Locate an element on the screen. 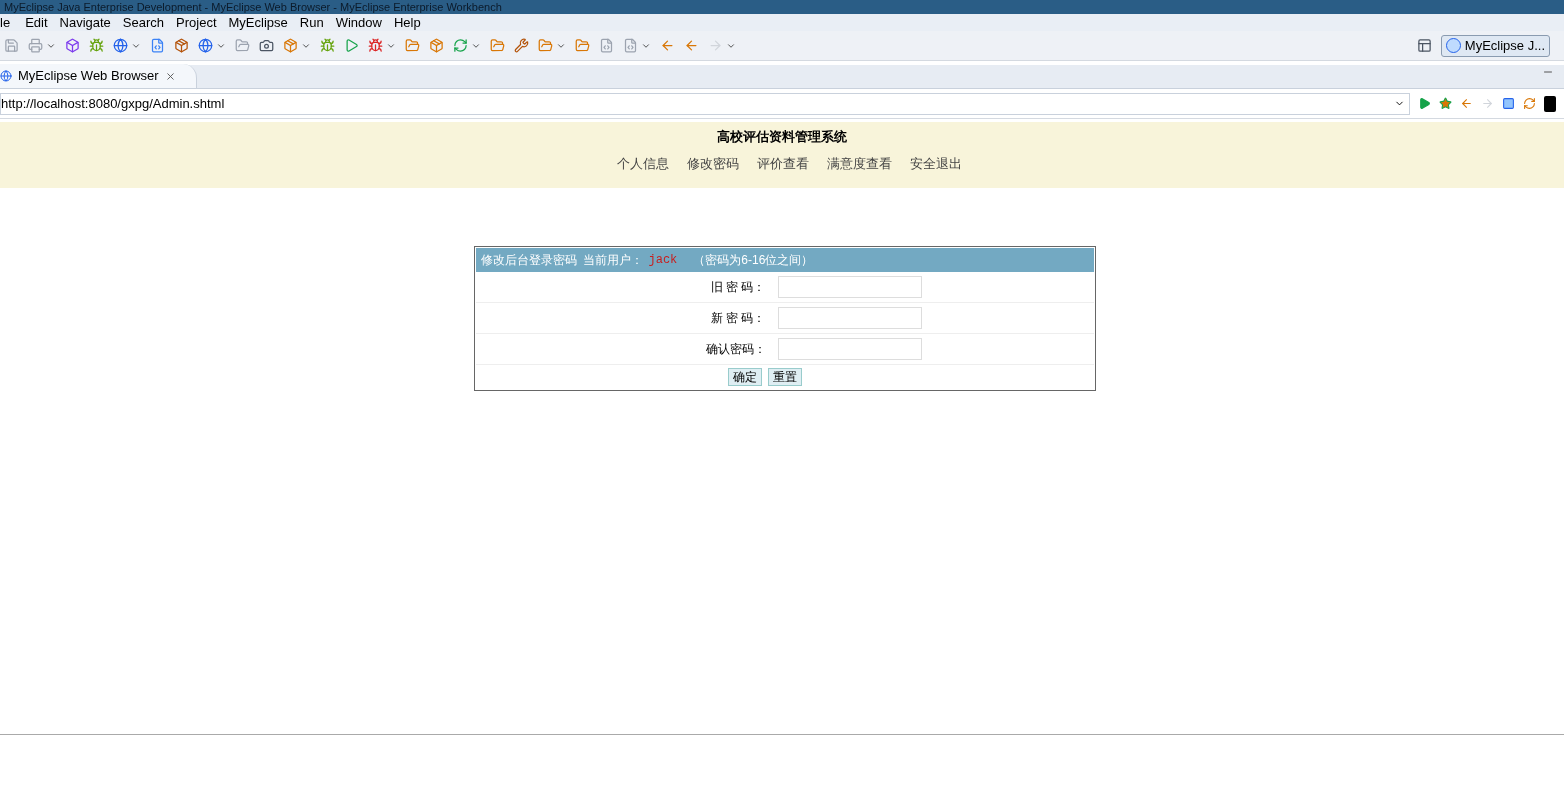  save-icon is located at coordinates (11, 45).